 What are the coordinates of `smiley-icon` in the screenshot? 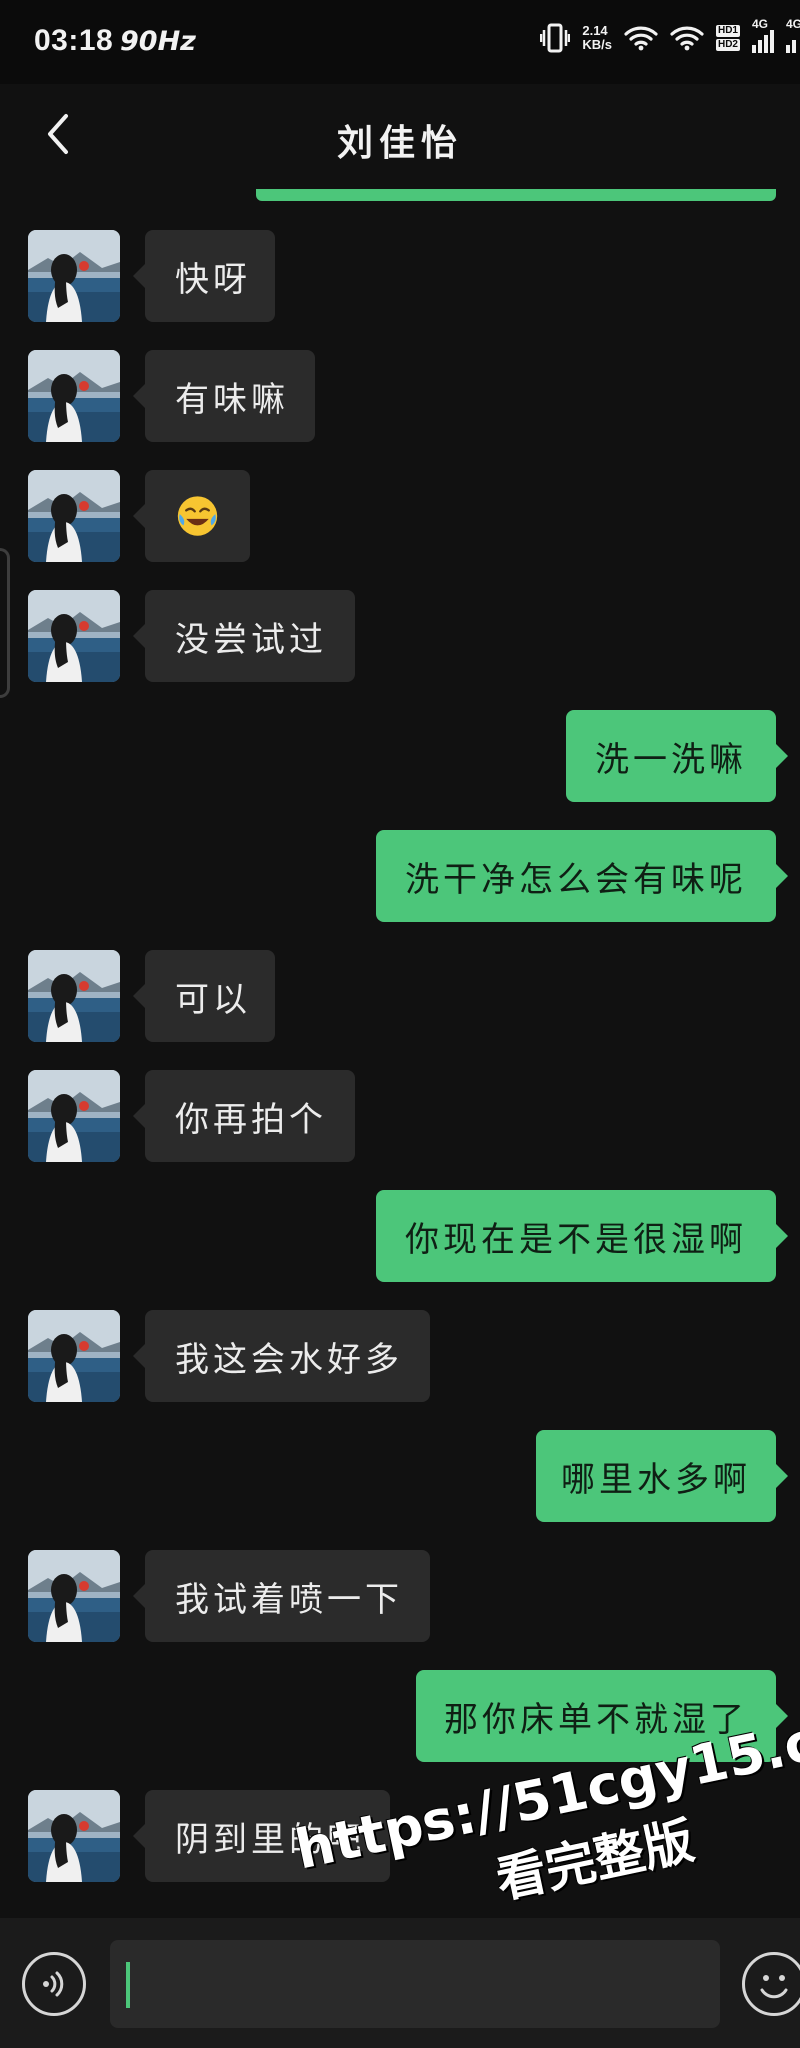 It's located at (774, 1987).